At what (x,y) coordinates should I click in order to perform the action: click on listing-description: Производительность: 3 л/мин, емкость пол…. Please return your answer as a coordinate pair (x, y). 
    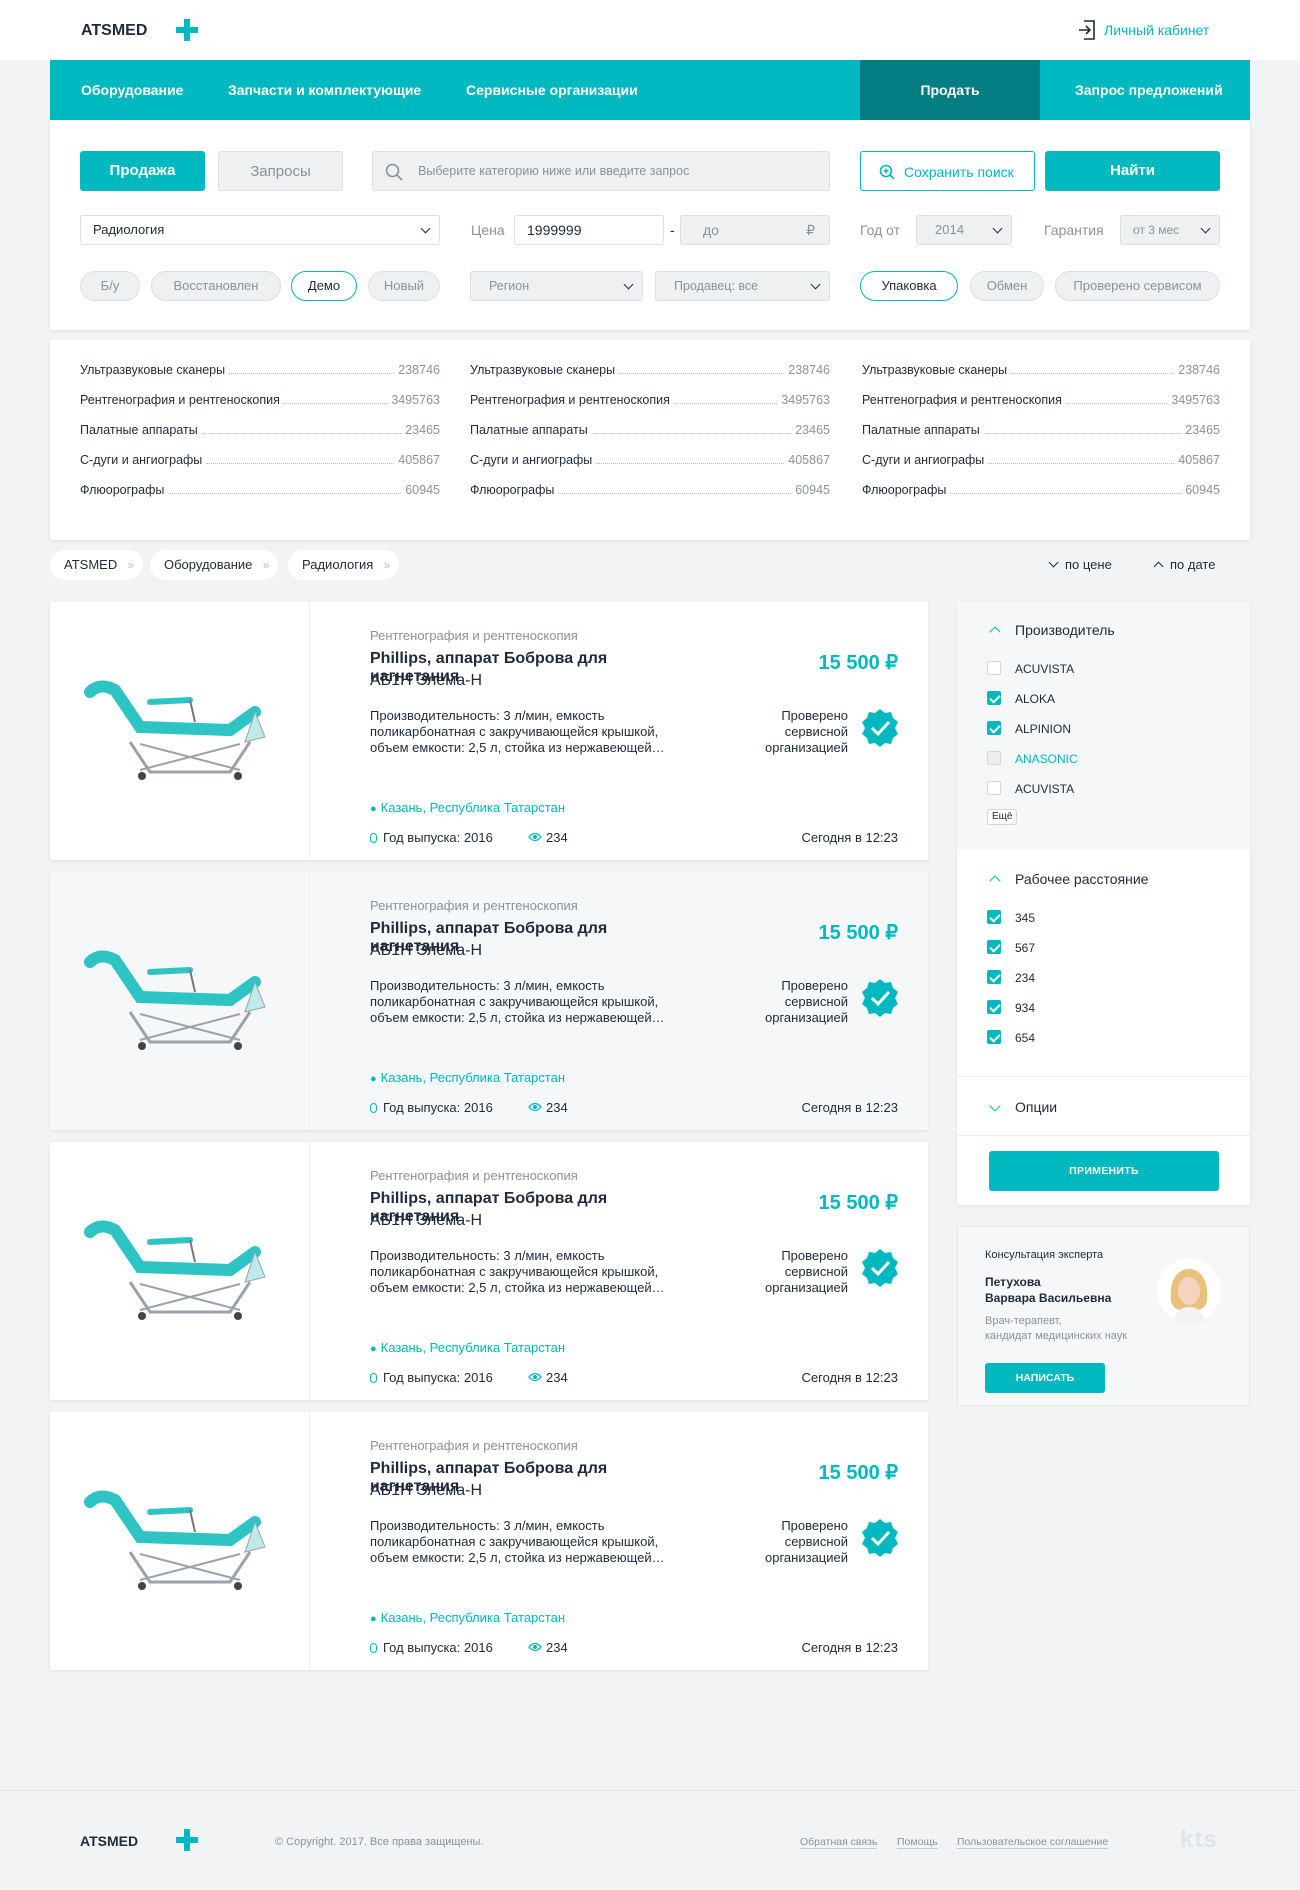
    Looking at the image, I should click on (517, 1271).